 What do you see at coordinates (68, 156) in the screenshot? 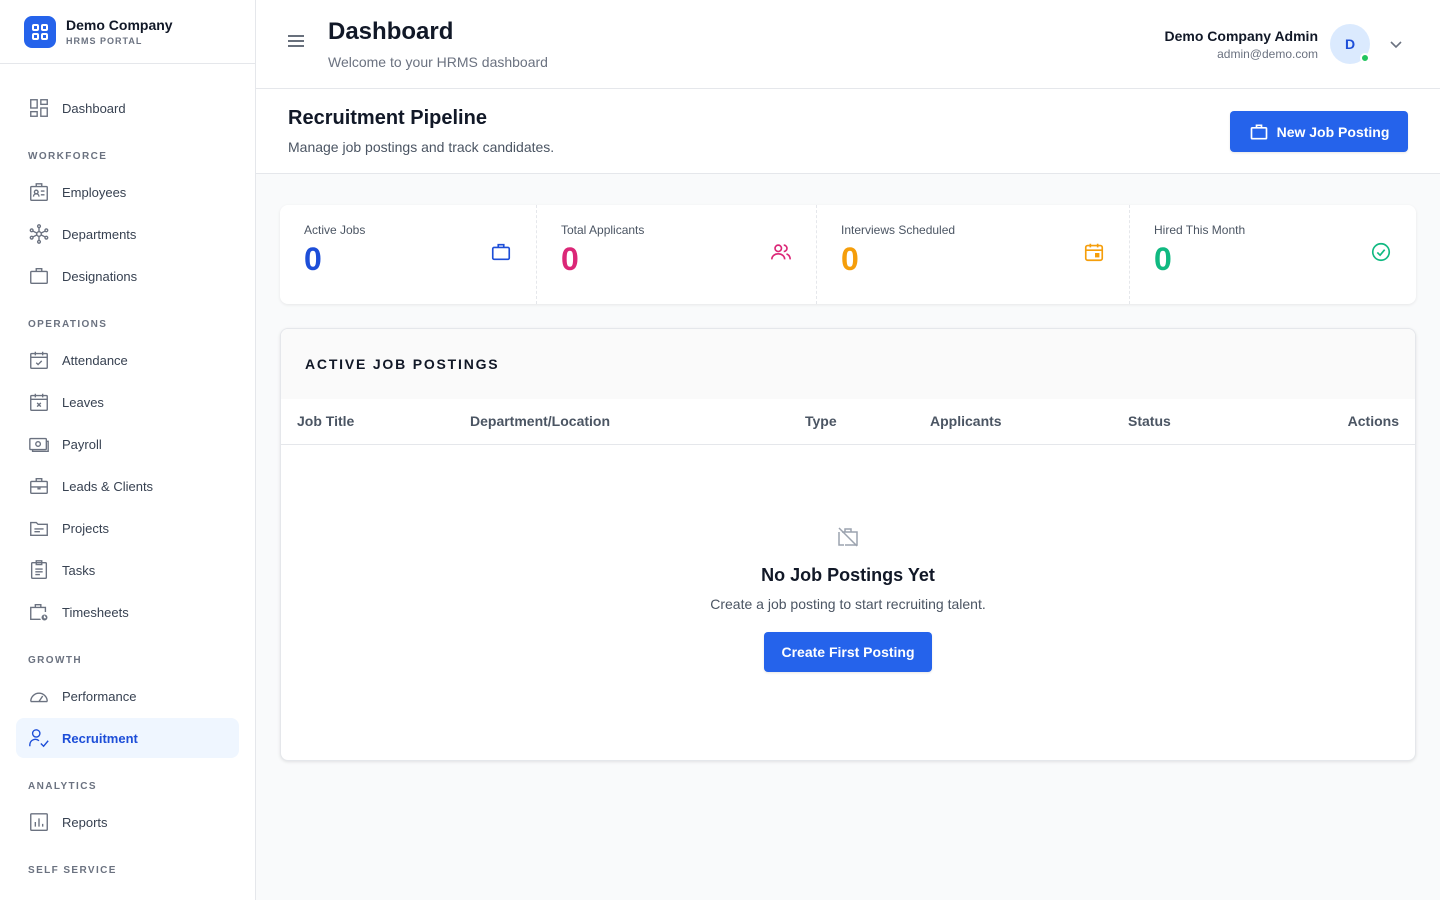
I see `section-workforce: WORKFORCE` at bounding box center [68, 156].